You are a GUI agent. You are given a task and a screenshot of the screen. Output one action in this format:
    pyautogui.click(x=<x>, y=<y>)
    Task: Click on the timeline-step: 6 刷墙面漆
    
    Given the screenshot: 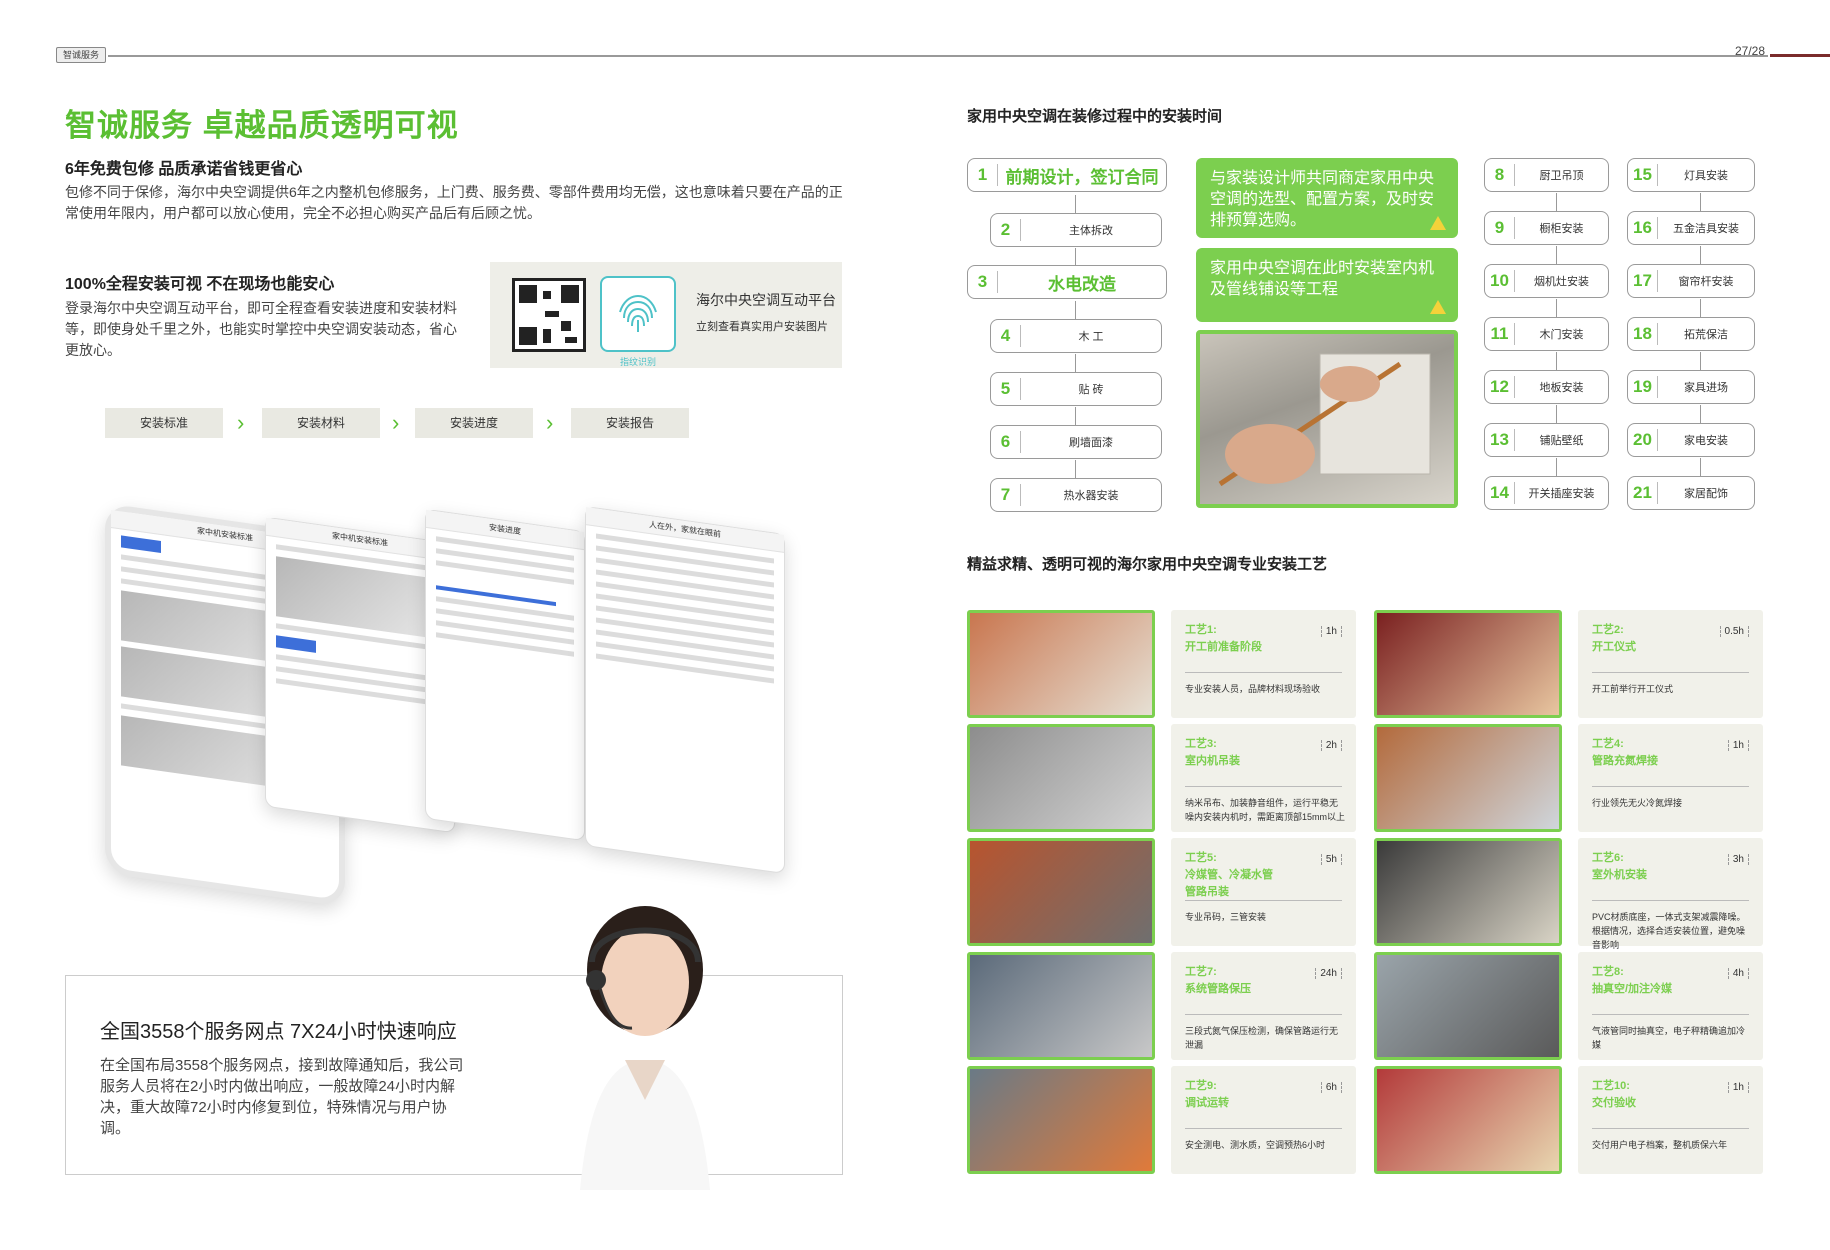 What is the action you would take?
    pyautogui.click(x=1076, y=442)
    